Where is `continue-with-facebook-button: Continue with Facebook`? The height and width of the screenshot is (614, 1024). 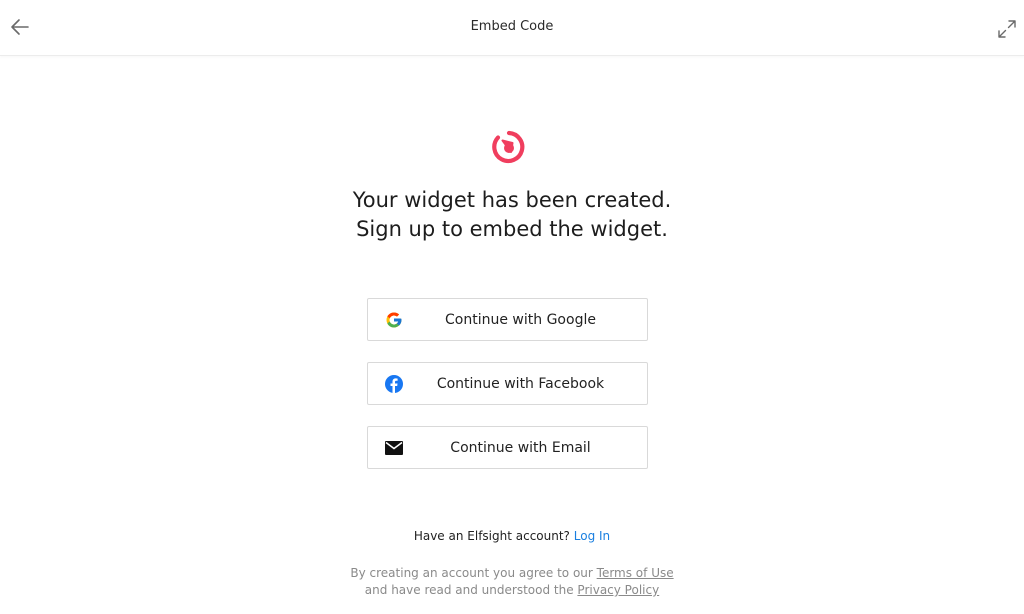 continue-with-facebook-button: Continue with Facebook is located at coordinates (507, 383).